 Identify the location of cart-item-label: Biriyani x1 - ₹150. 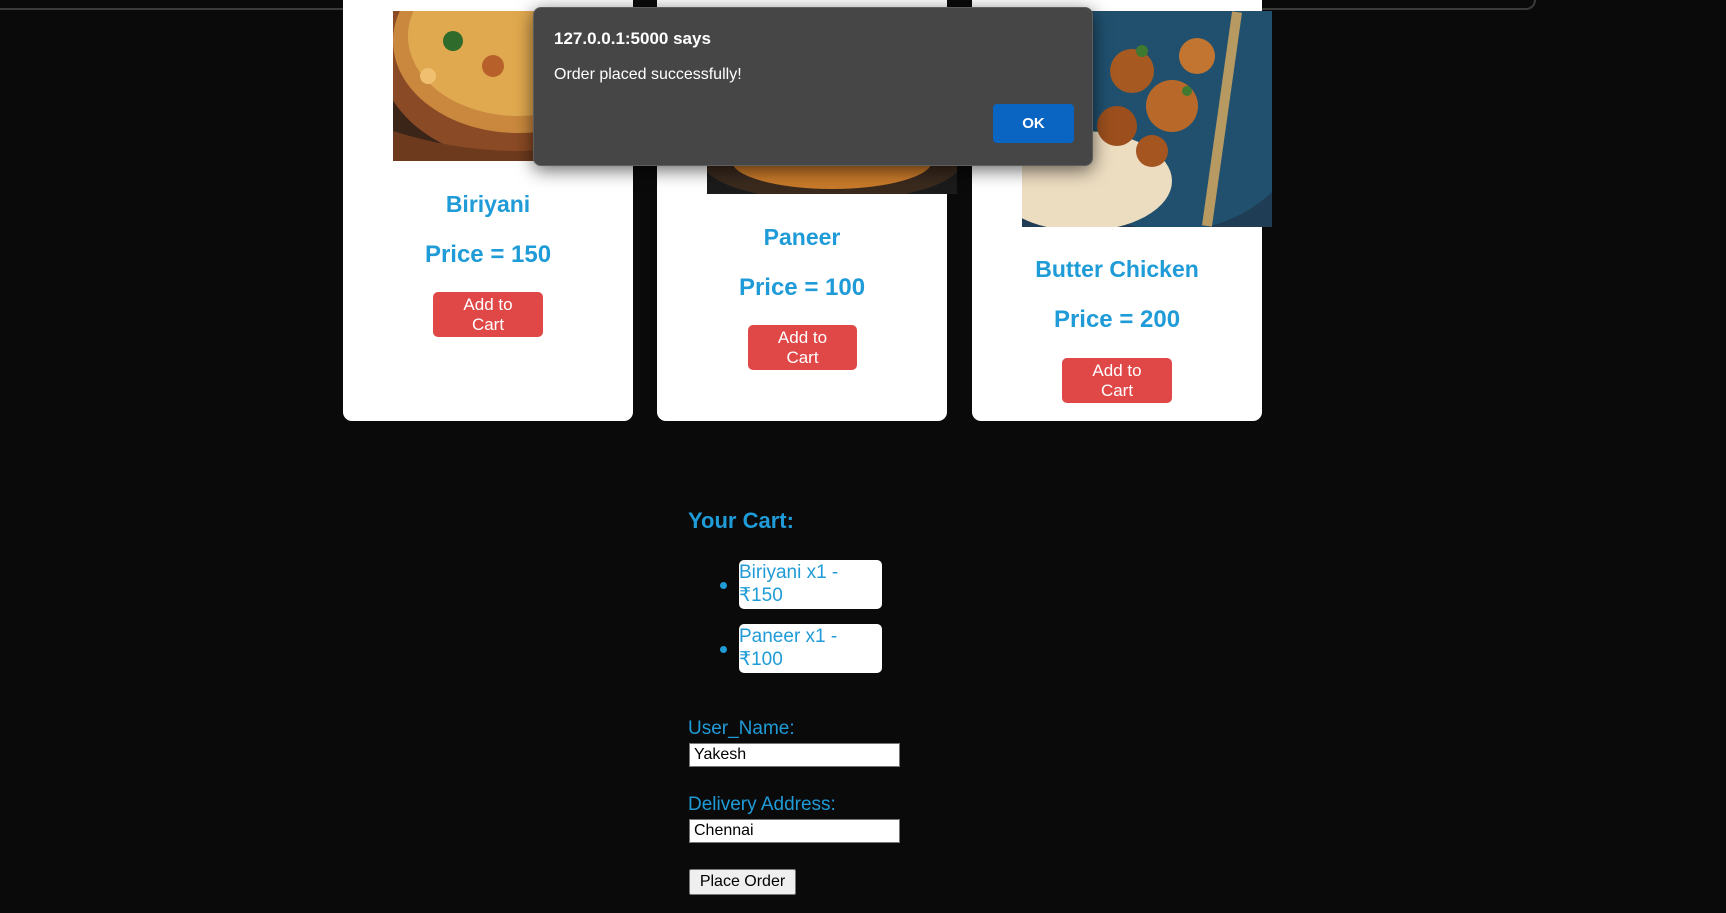
(810, 584).